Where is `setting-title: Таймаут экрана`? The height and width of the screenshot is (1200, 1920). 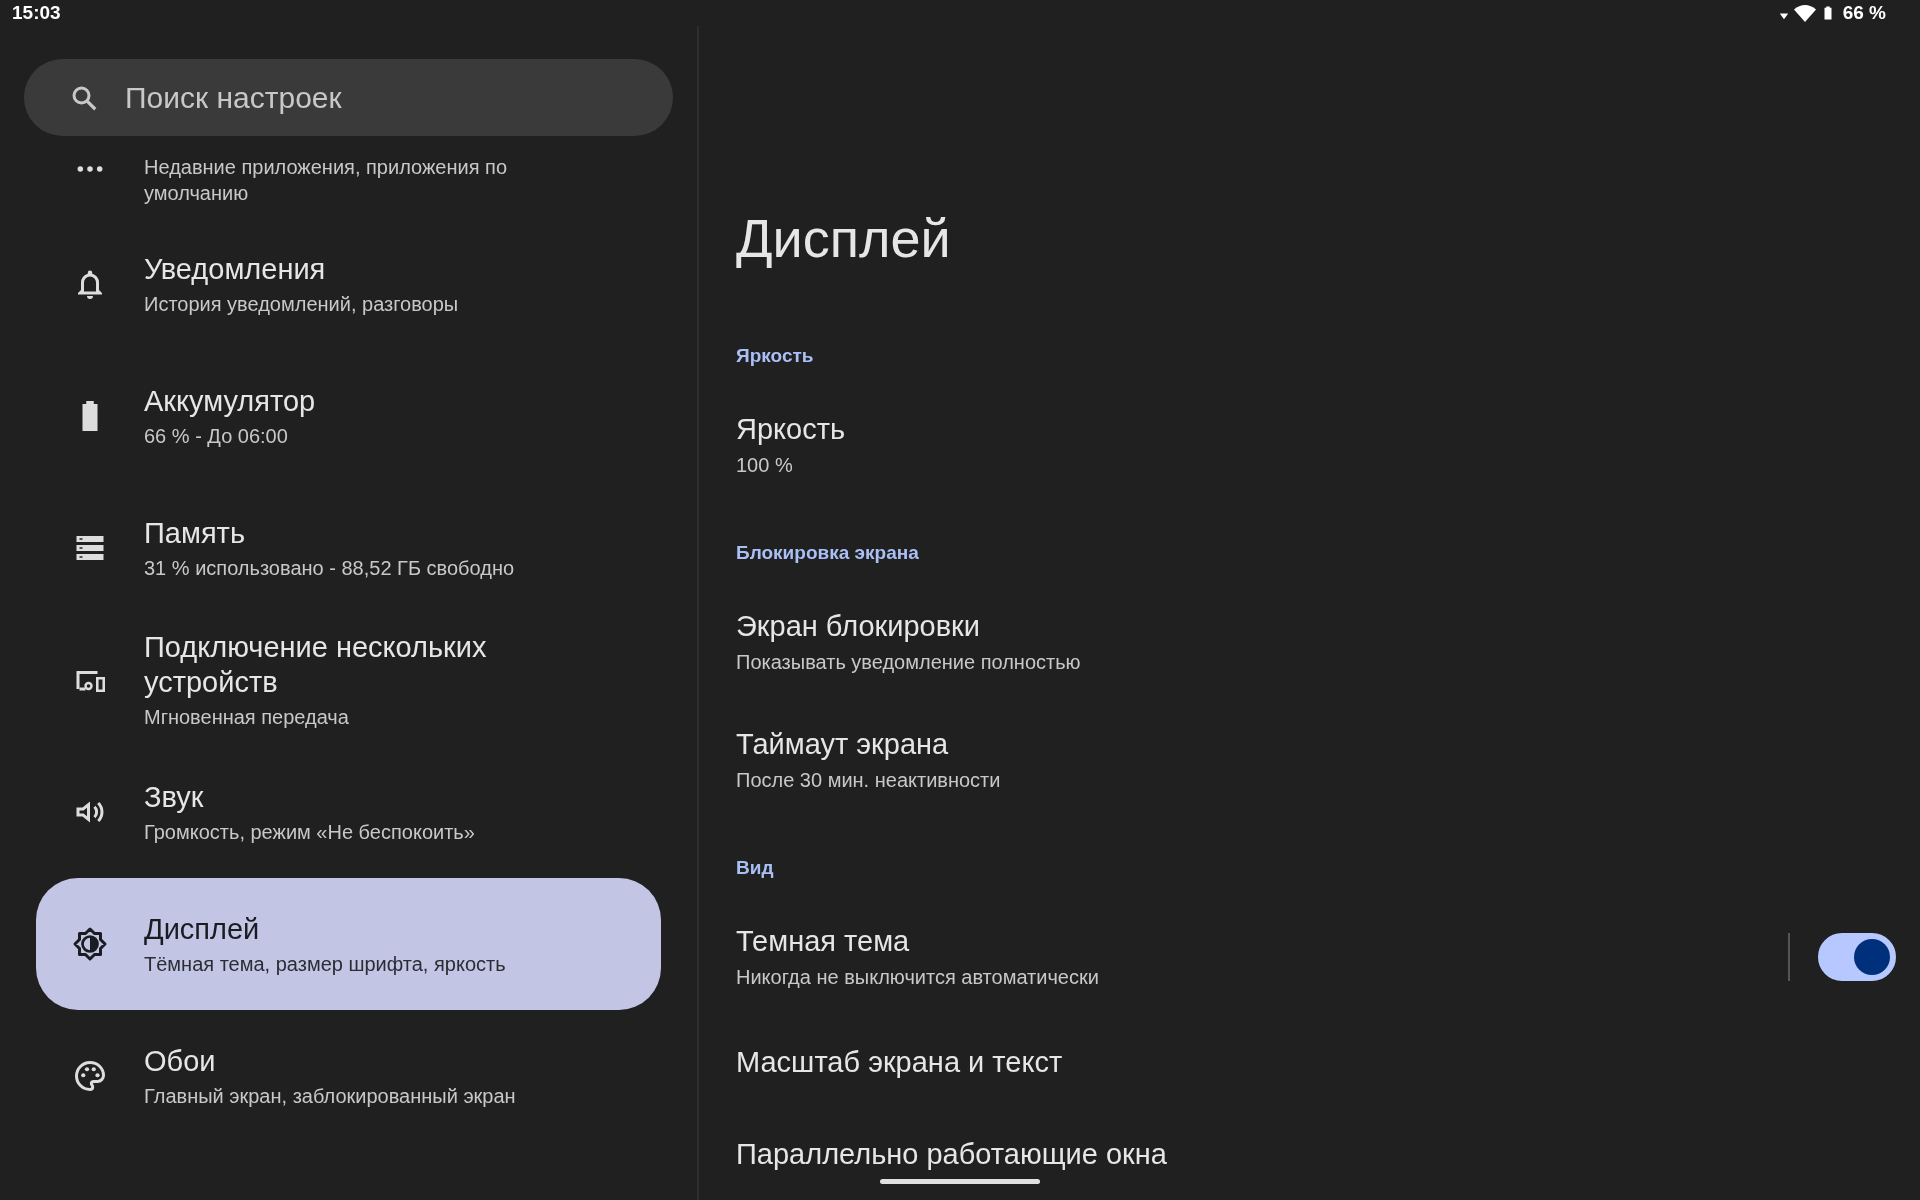 setting-title: Таймаут экрана is located at coordinates (843, 744).